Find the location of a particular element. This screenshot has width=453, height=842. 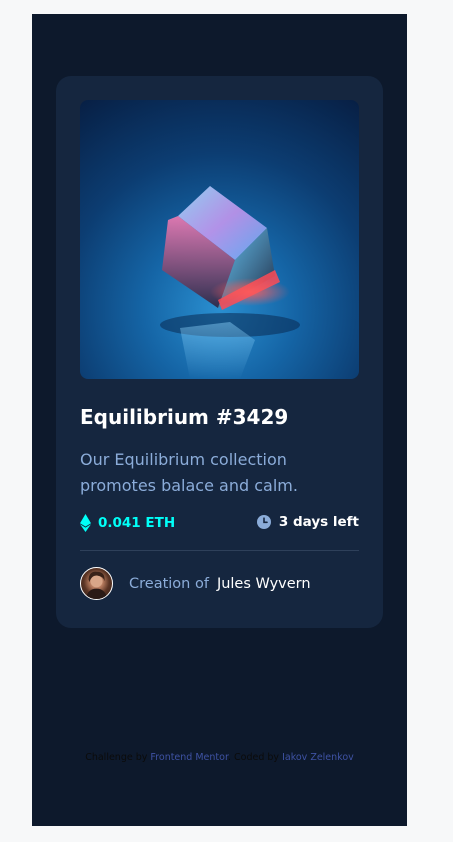

creator-name-link: Jules Wyvern is located at coordinates (264, 584).